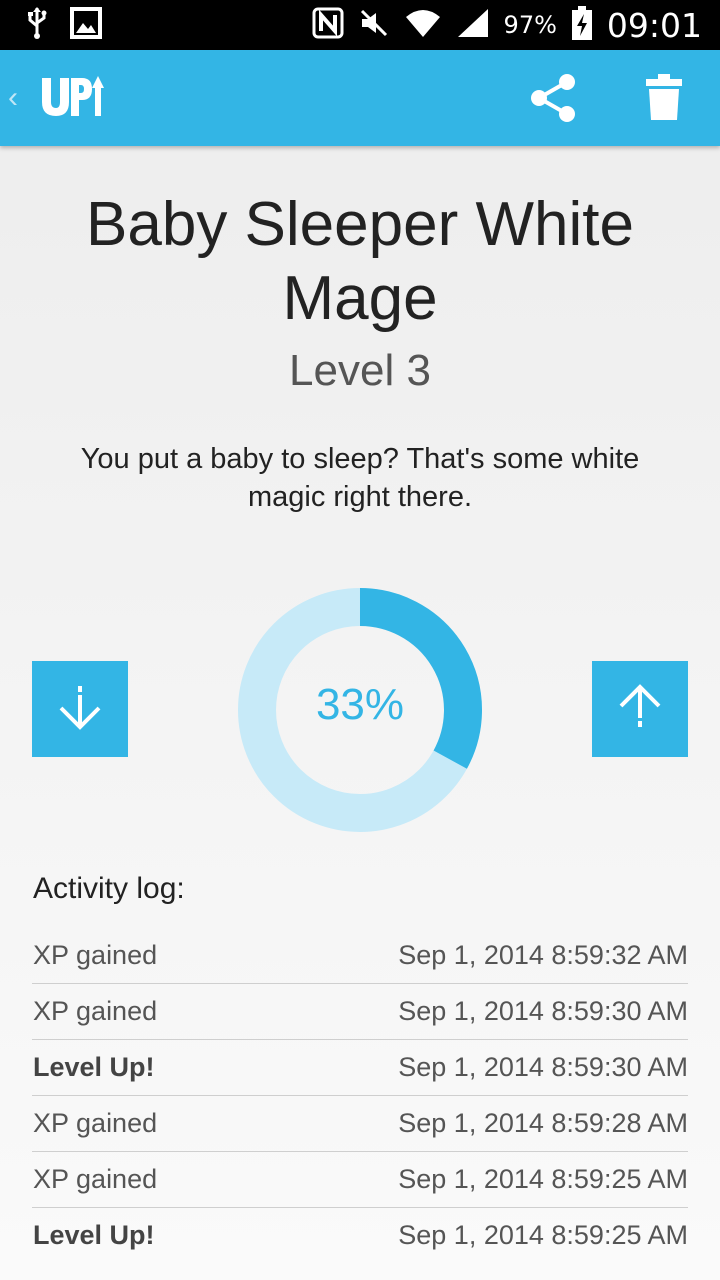  What do you see at coordinates (72, 100) in the screenshot?
I see `app-logo` at bounding box center [72, 100].